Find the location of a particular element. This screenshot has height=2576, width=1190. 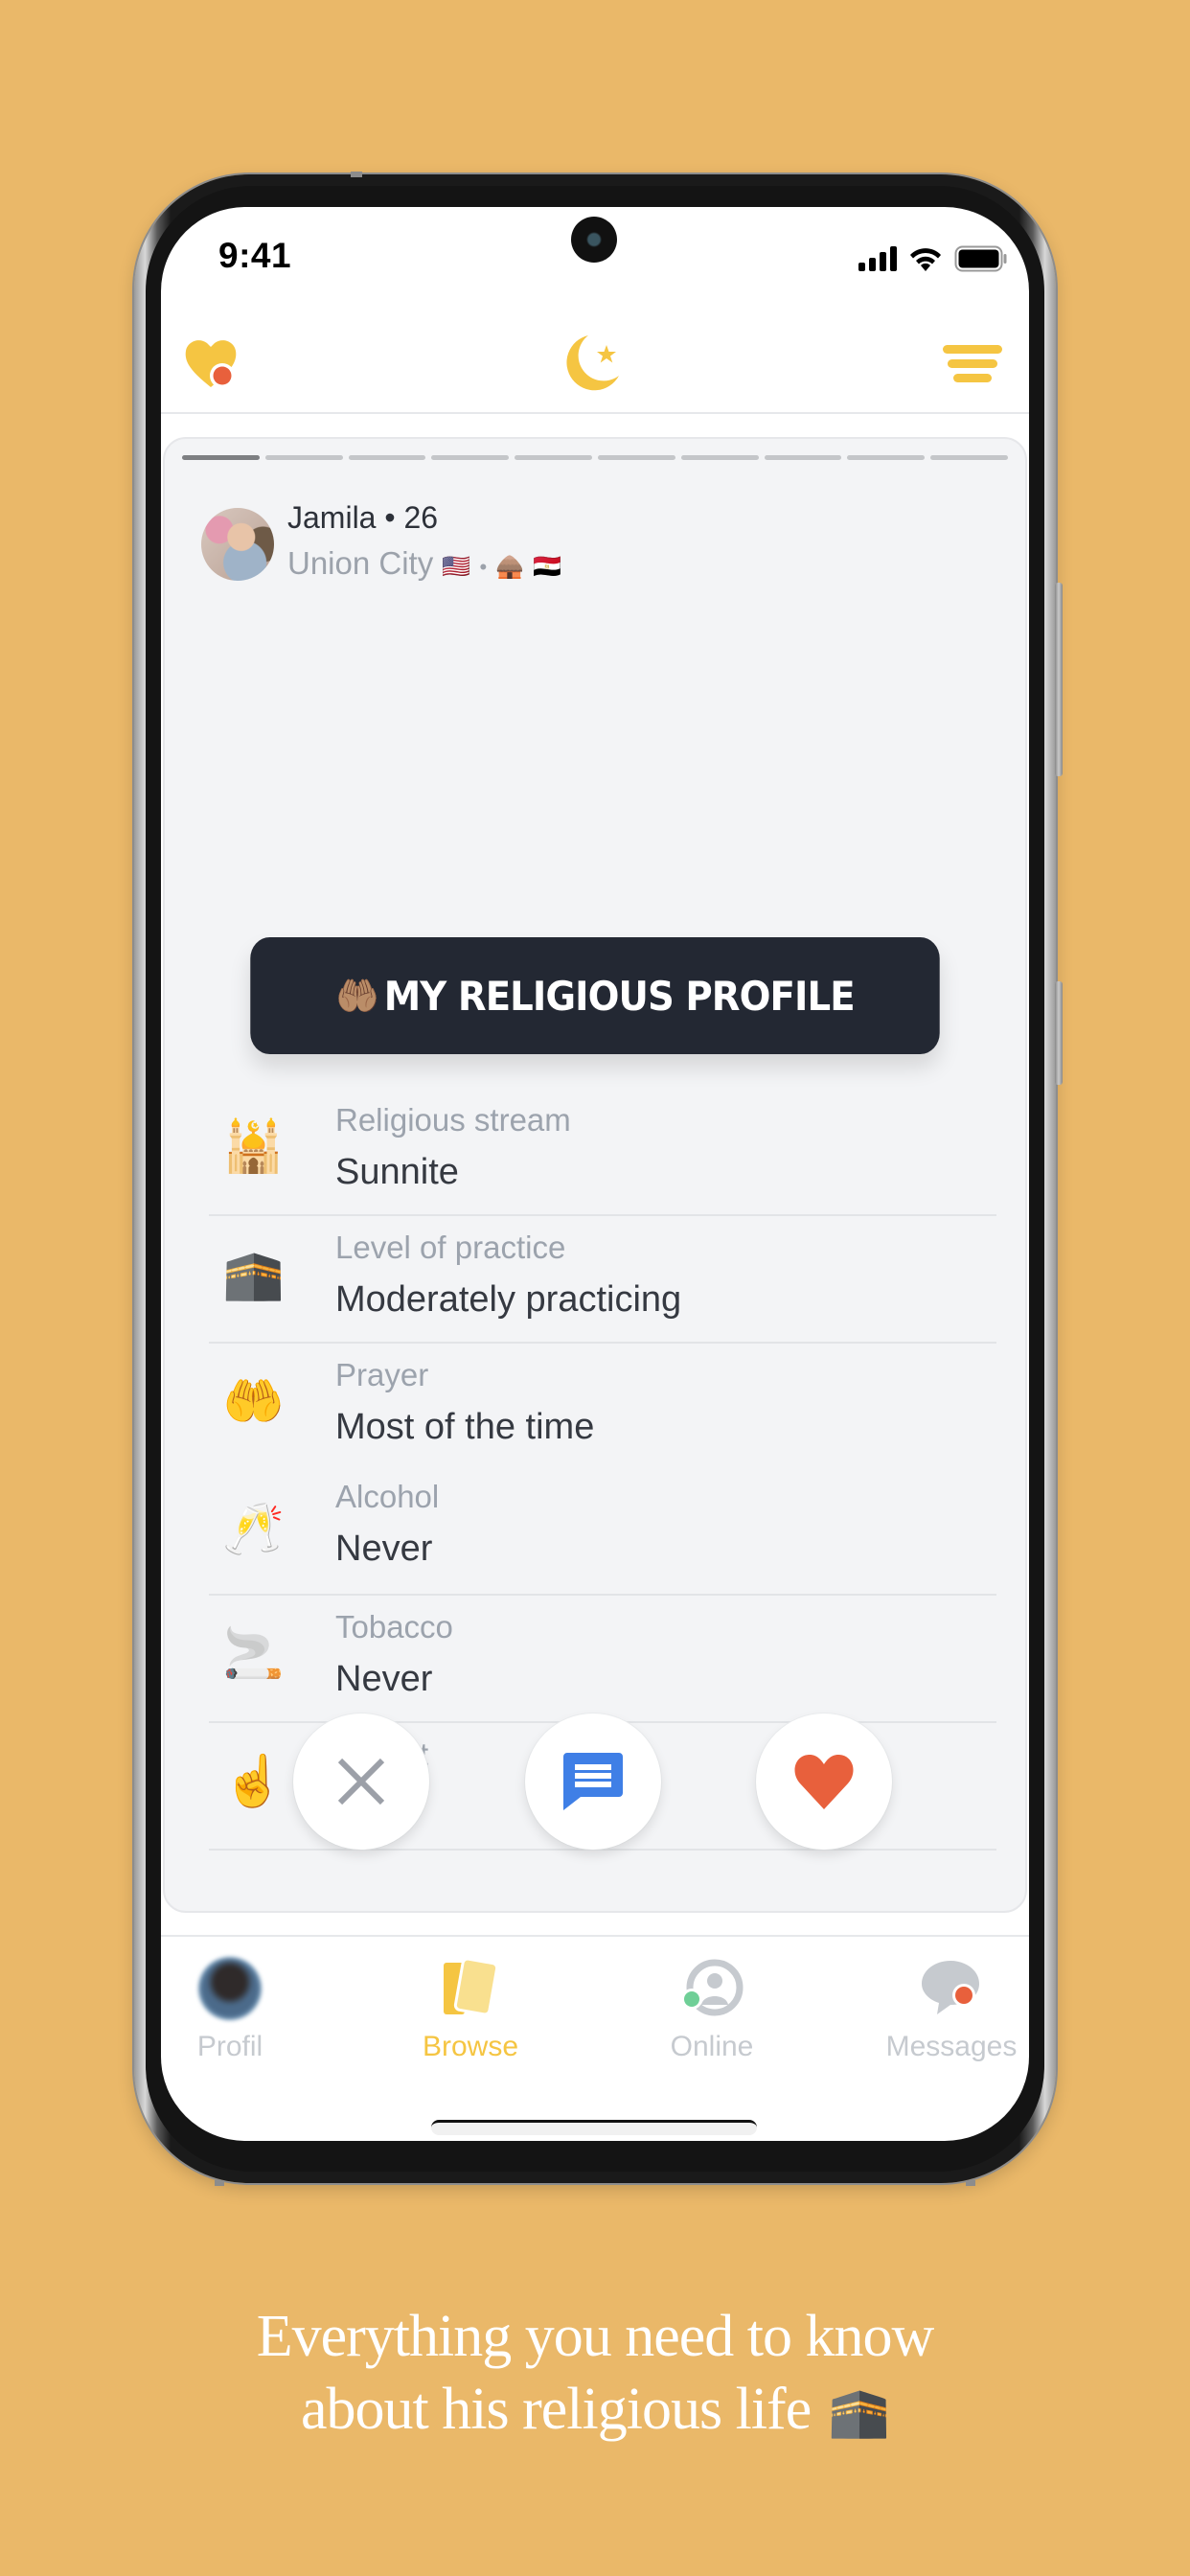

front-camera is located at coordinates (594, 240).